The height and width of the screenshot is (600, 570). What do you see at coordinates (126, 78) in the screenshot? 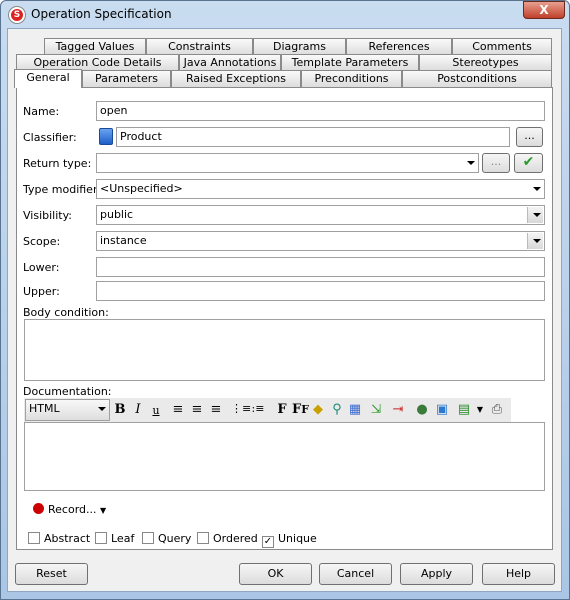
I see `tab-parameters: Parameters` at bounding box center [126, 78].